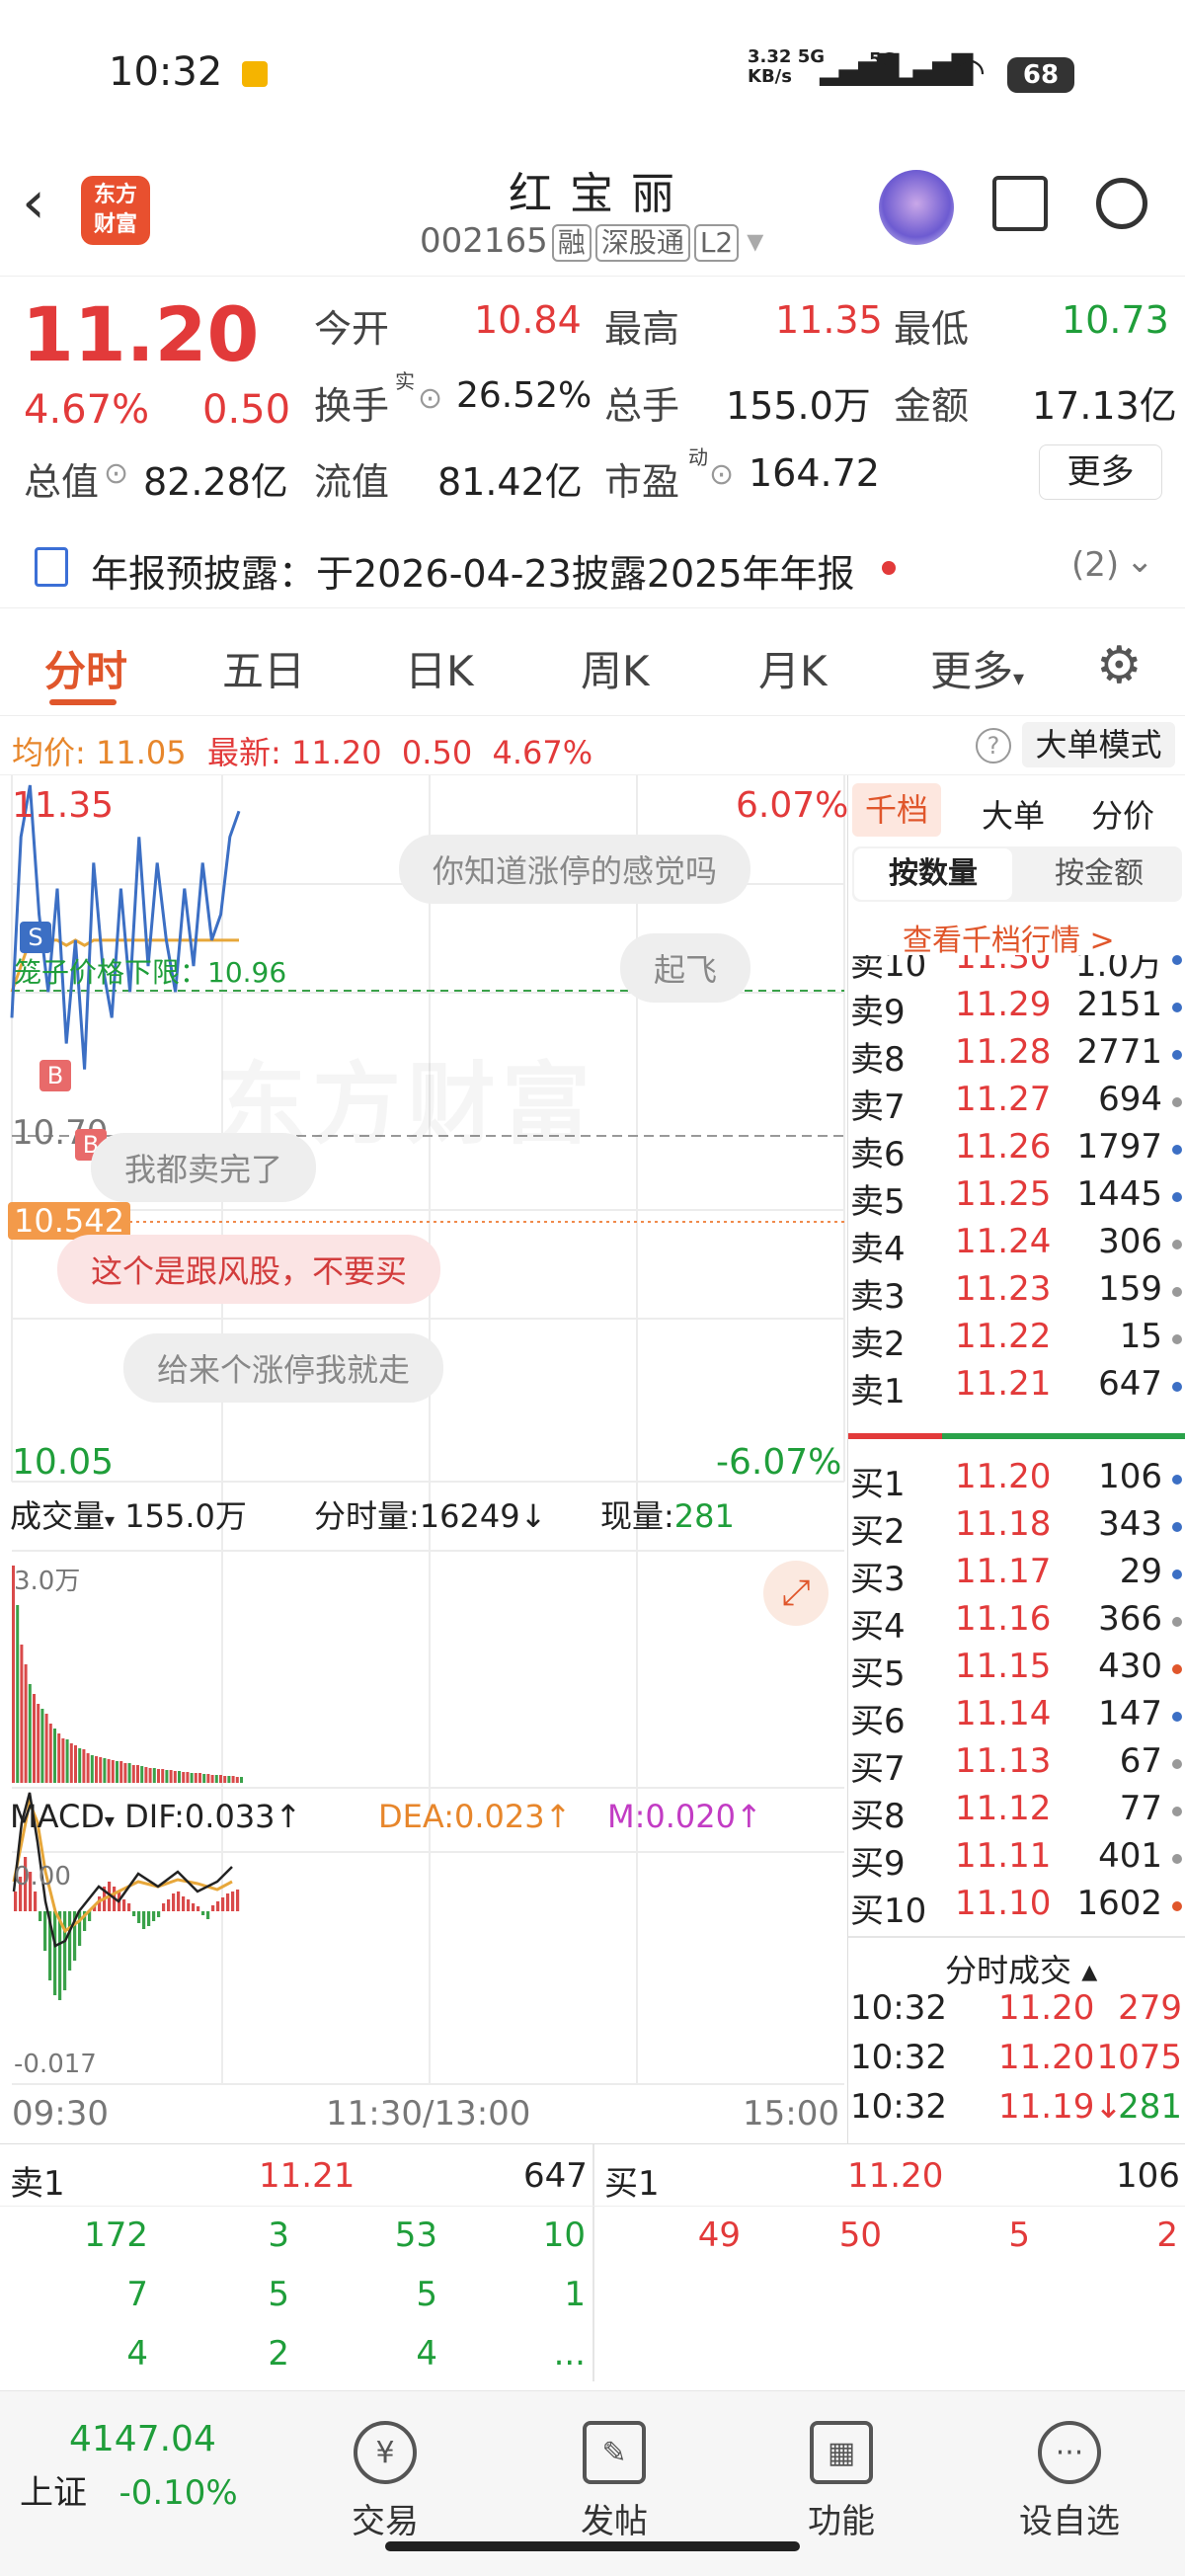 The height and width of the screenshot is (2576, 1185). What do you see at coordinates (1017, 1907) in the screenshot?
I see `order-level-row: 买10 11.10 1602` at bounding box center [1017, 1907].